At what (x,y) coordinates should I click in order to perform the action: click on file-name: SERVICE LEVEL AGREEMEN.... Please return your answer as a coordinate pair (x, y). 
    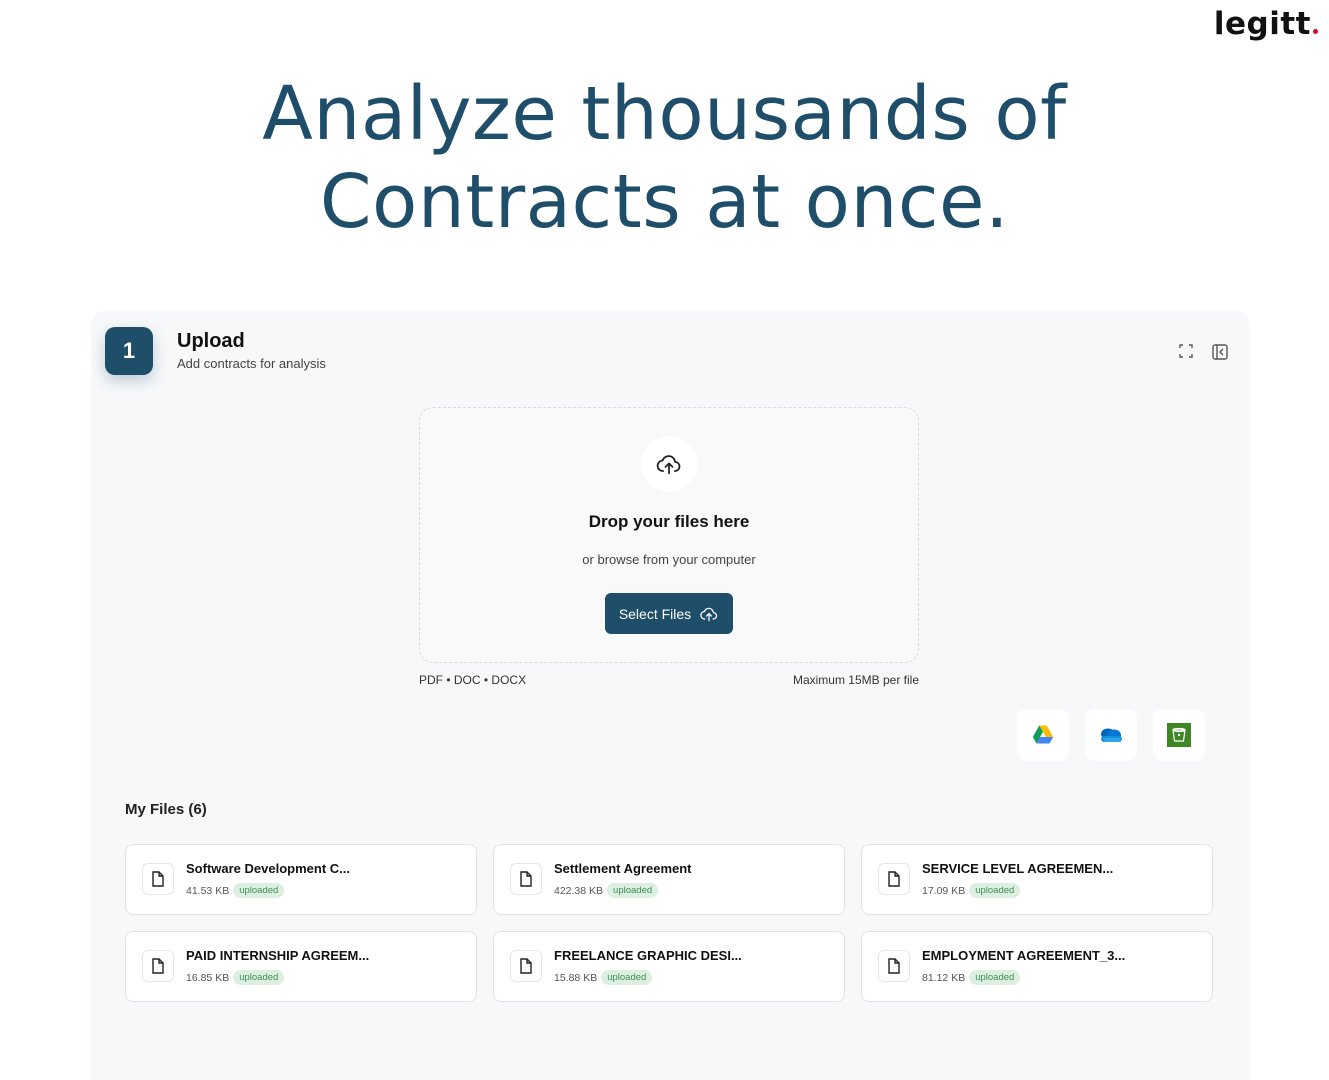
    Looking at the image, I should click on (1018, 868).